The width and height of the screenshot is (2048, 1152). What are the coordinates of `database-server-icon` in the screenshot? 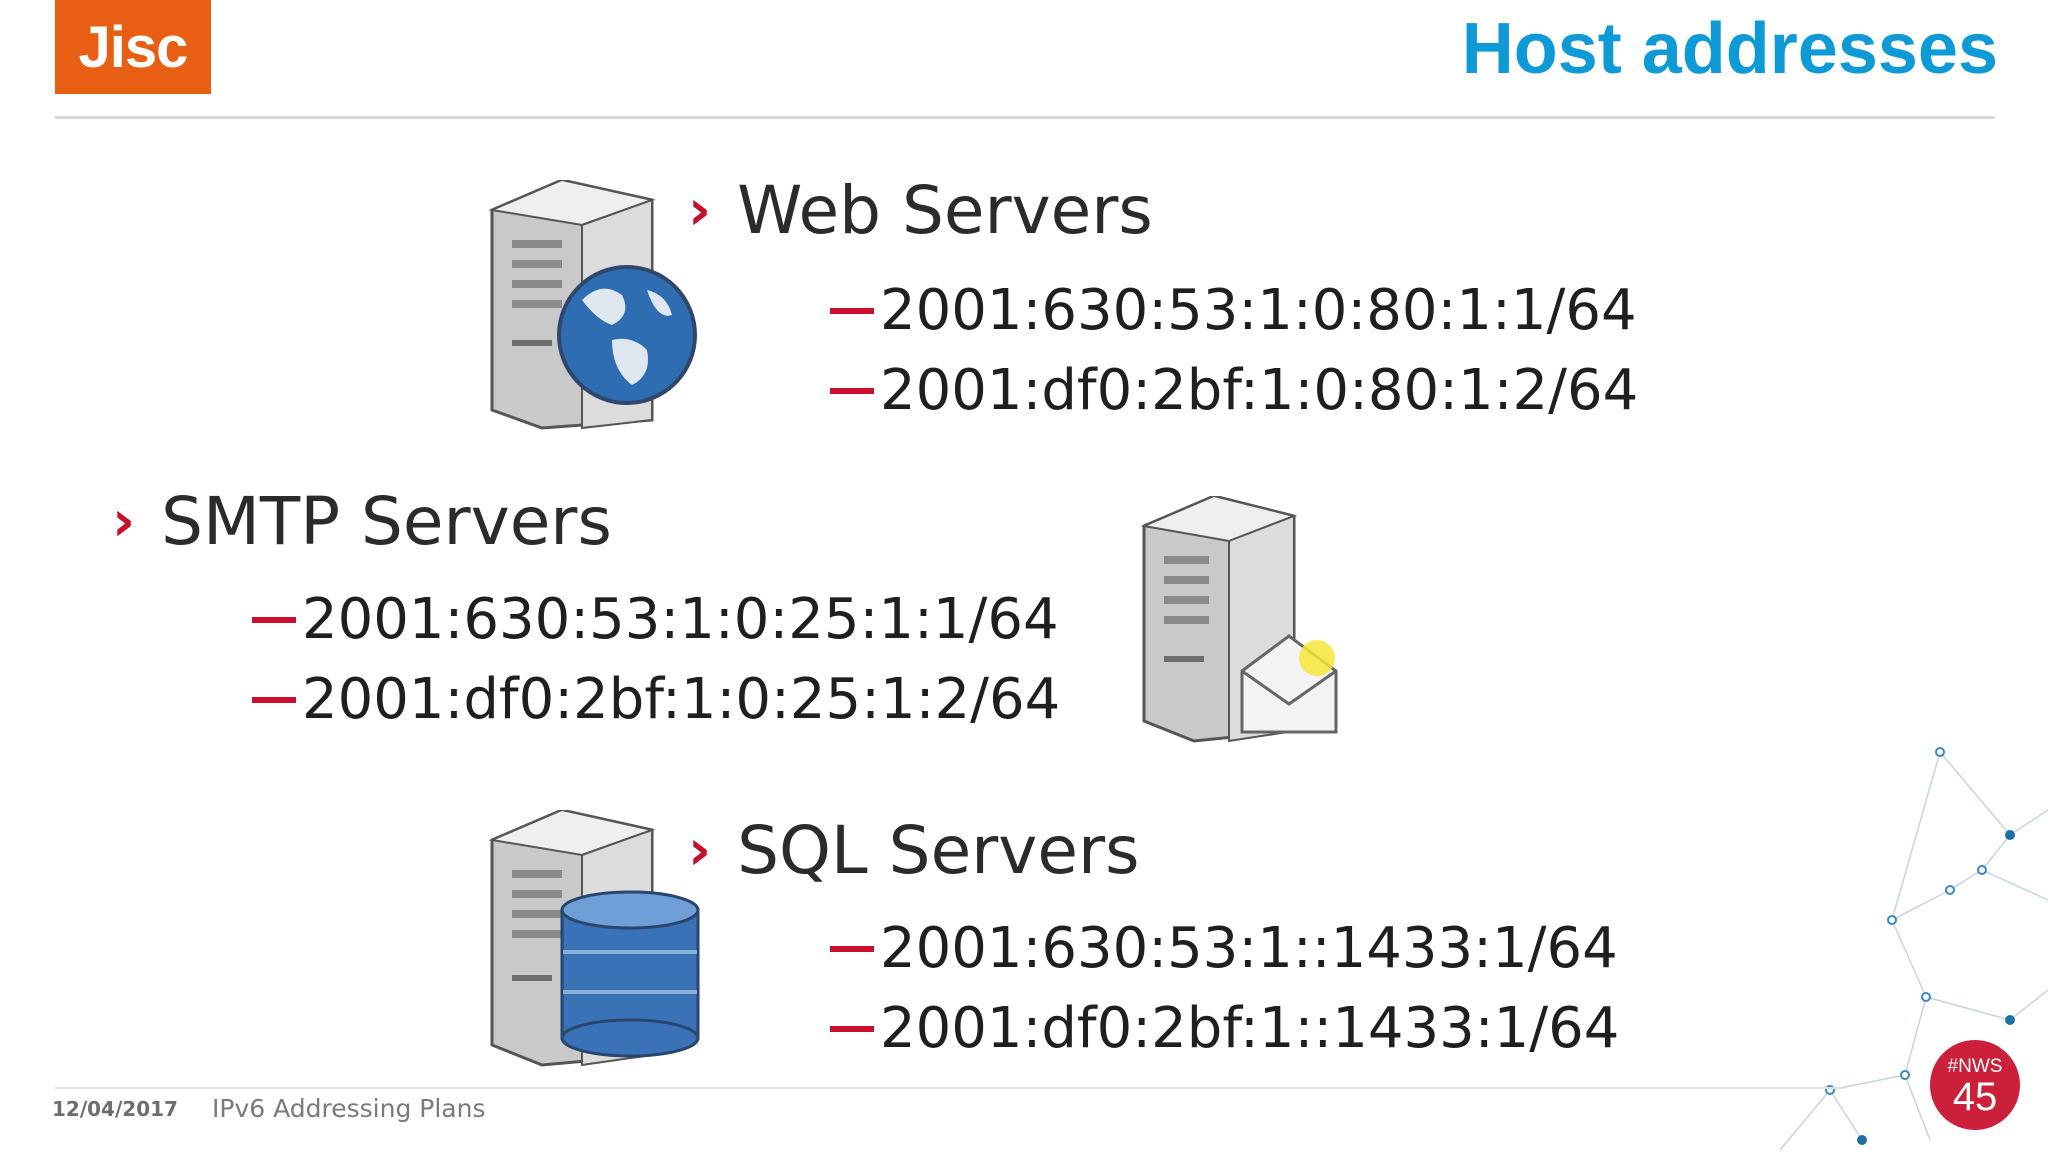 It's located at (594, 938).